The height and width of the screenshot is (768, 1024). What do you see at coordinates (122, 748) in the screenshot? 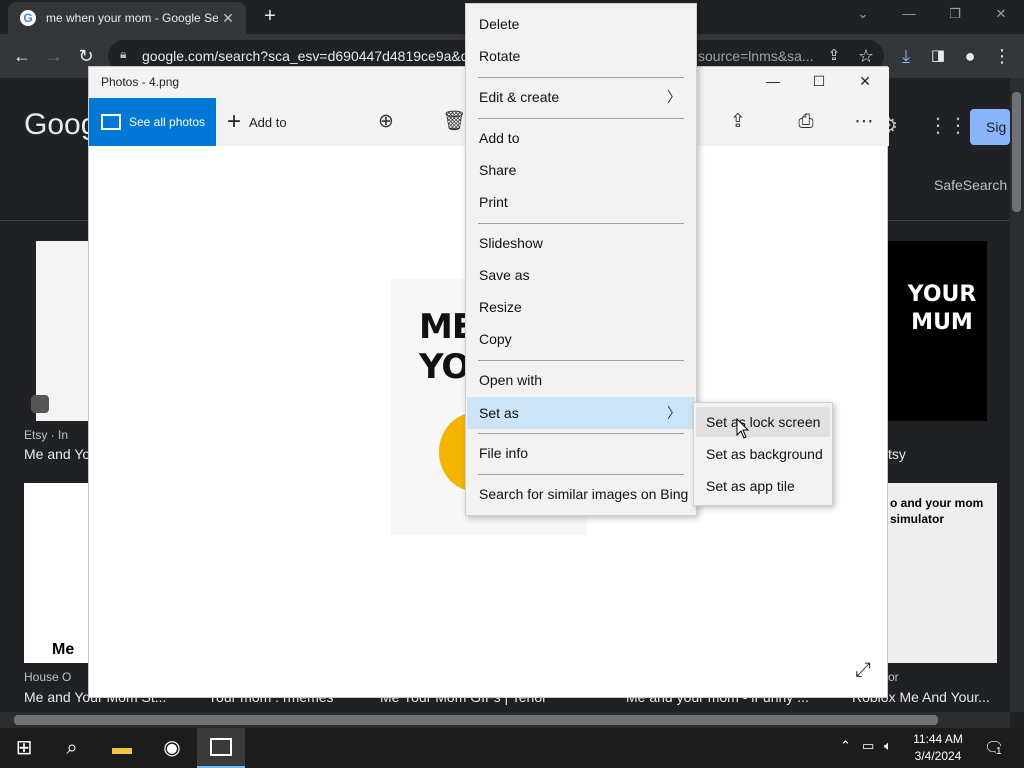
I see `file-explorer-icon: ▬` at bounding box center [122, 748].